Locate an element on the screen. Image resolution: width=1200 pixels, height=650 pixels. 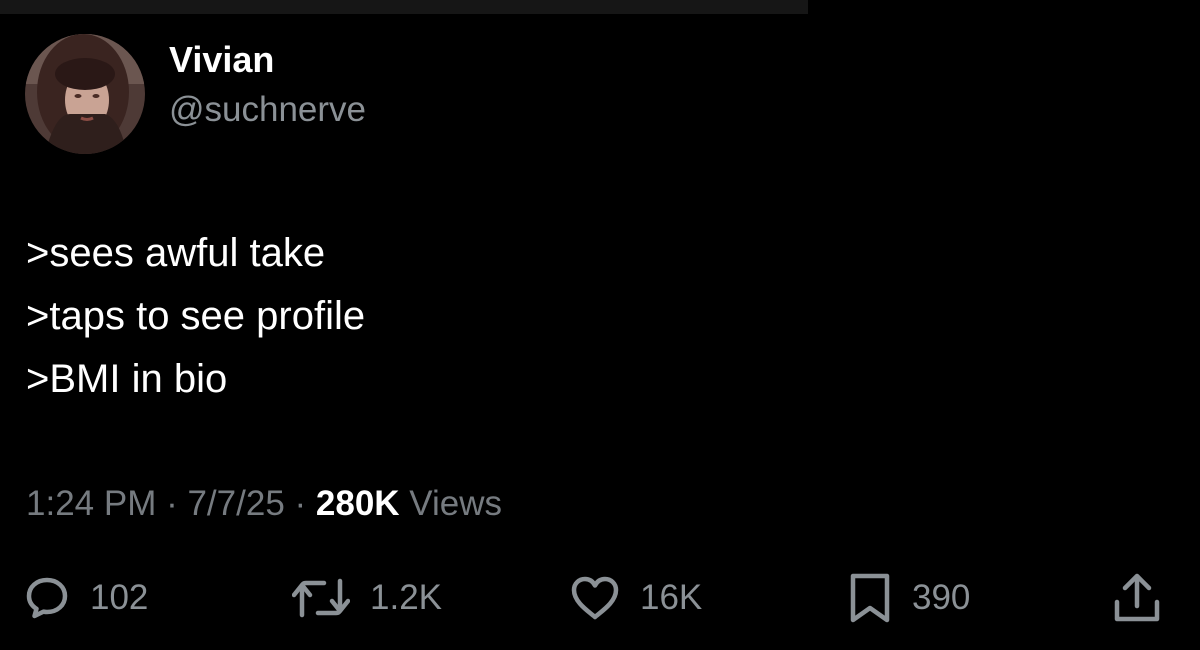
bookmark-count: 390 is located at coordinates (941, 597).